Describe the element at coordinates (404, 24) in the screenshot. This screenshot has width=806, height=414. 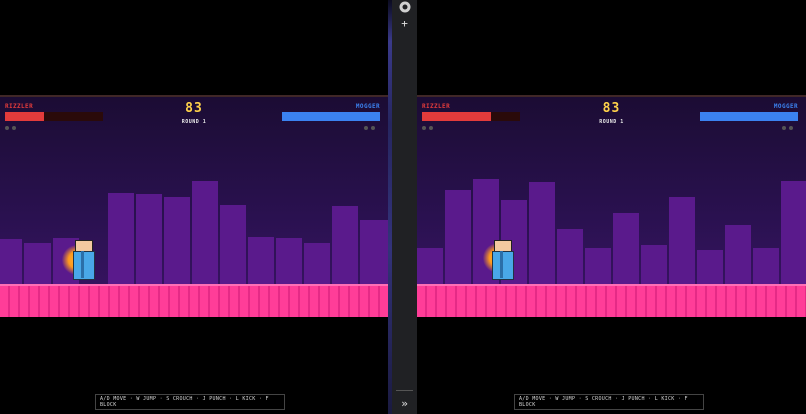
I see `plus-icon: +` at that location.